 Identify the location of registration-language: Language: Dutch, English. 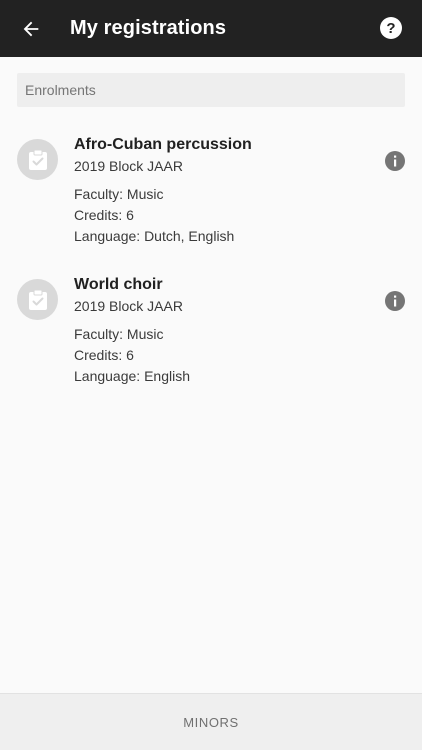
(154, 236).